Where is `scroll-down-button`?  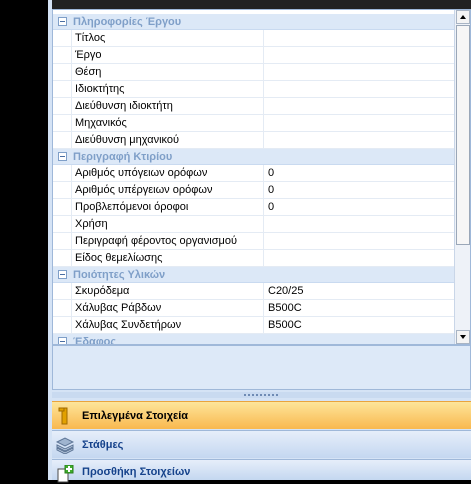
scroll-down-button is located at coordinates (463, 337).